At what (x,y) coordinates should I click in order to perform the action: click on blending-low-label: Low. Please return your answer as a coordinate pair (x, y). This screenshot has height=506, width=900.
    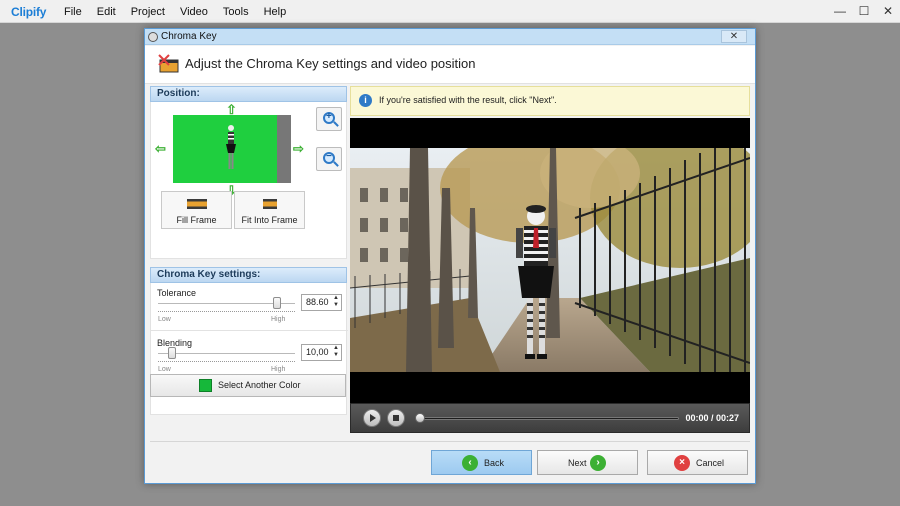
    Looking at the image, I should click on (164, 369).